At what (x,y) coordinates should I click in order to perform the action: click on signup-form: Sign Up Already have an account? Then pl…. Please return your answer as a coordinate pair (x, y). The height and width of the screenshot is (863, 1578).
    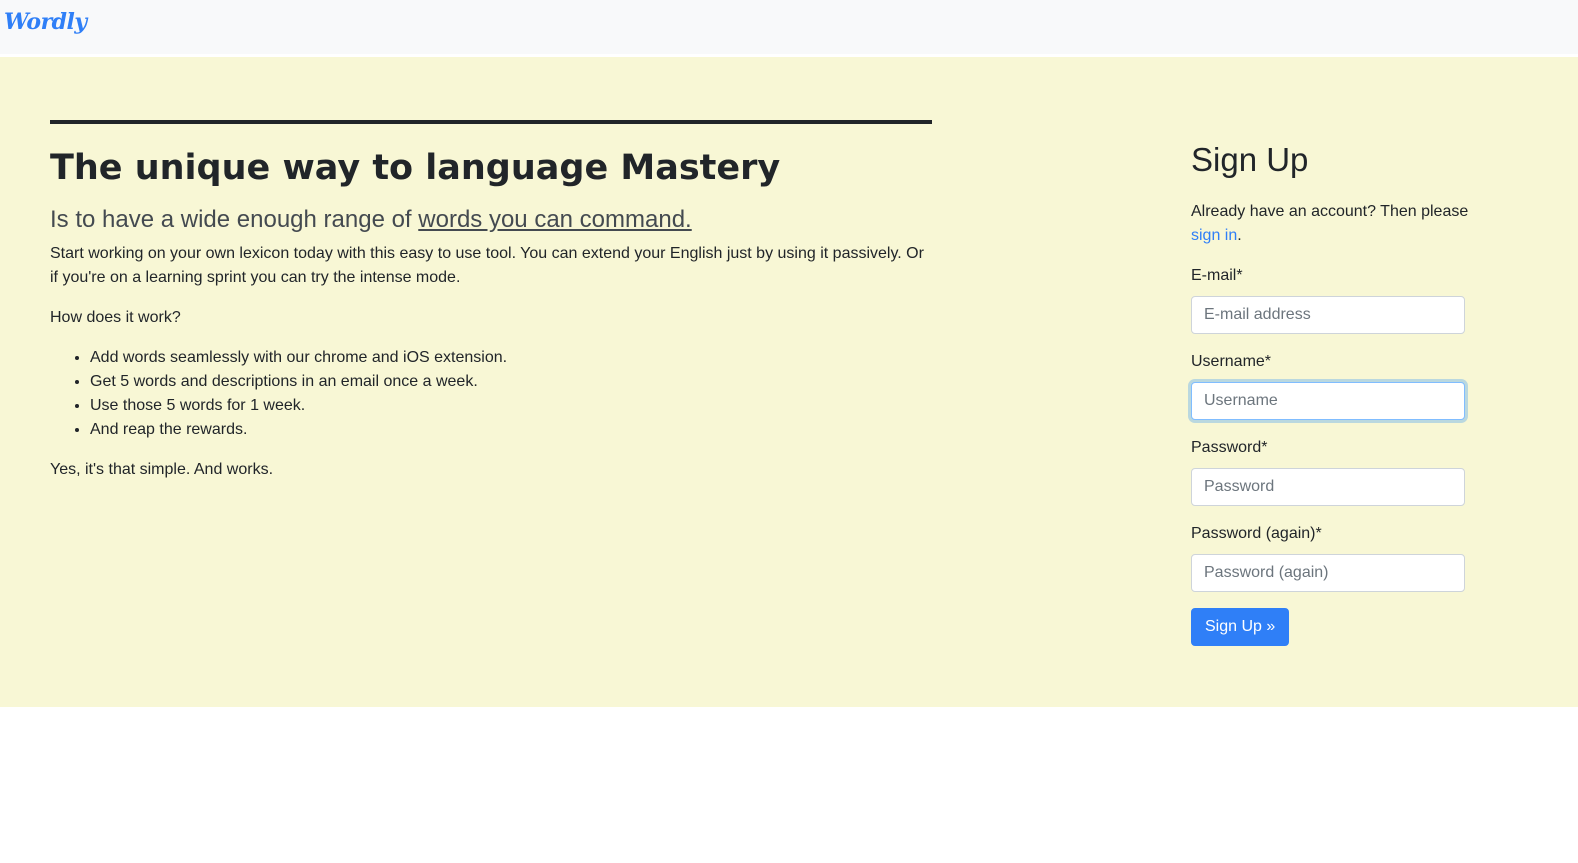
    Looking at the image, I should click on (1341, 393).